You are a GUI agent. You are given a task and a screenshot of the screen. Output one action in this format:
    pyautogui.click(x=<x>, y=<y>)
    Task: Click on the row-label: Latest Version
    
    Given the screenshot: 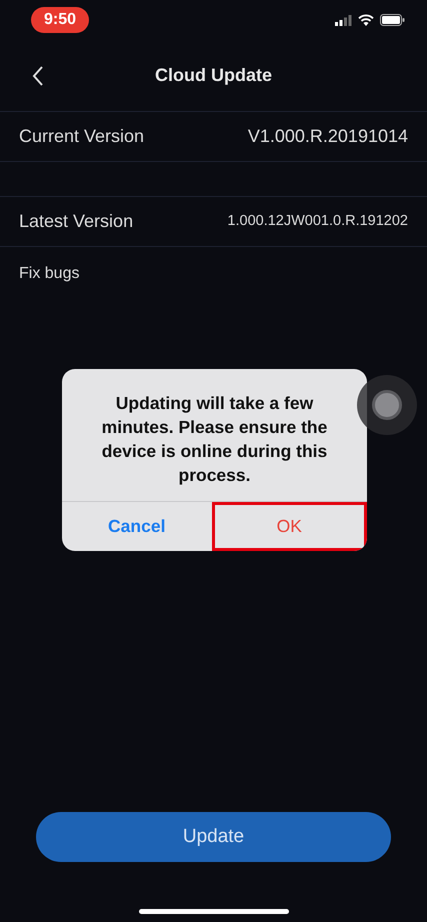 What is the action you would take?
    pyautogui.click(x=76, y=221)
    